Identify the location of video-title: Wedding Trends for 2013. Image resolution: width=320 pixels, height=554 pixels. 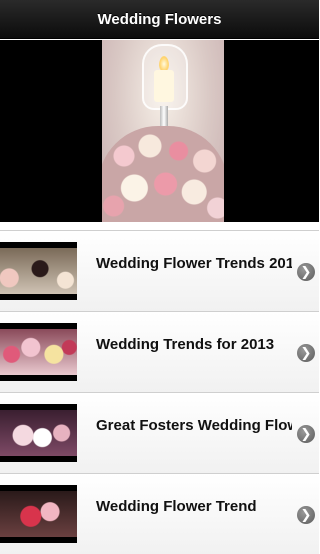
(194, 344).